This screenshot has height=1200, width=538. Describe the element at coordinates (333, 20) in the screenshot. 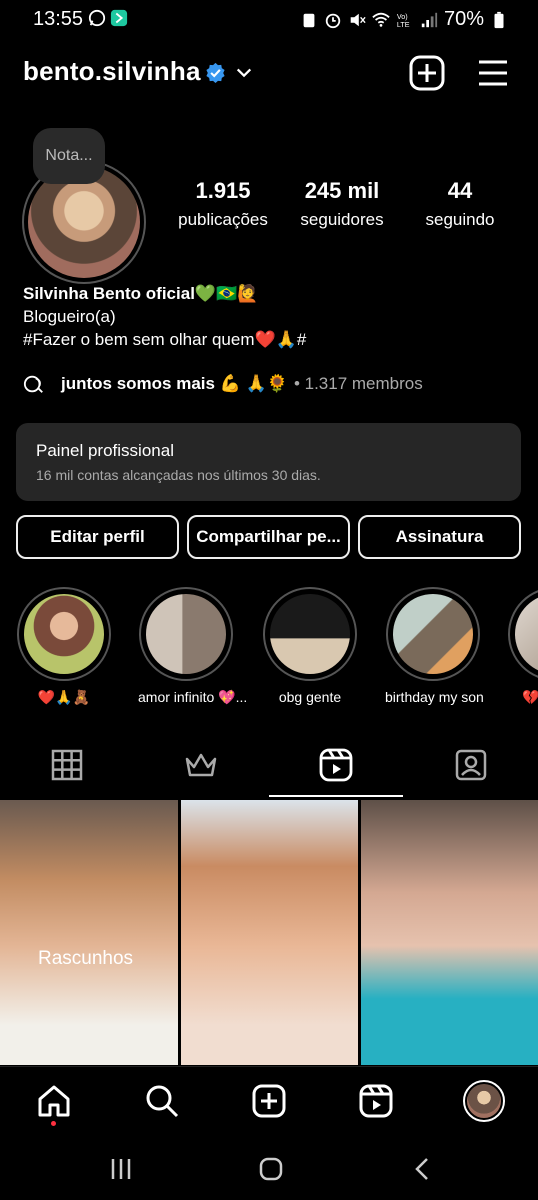

I see `alarm-icon` at that location.